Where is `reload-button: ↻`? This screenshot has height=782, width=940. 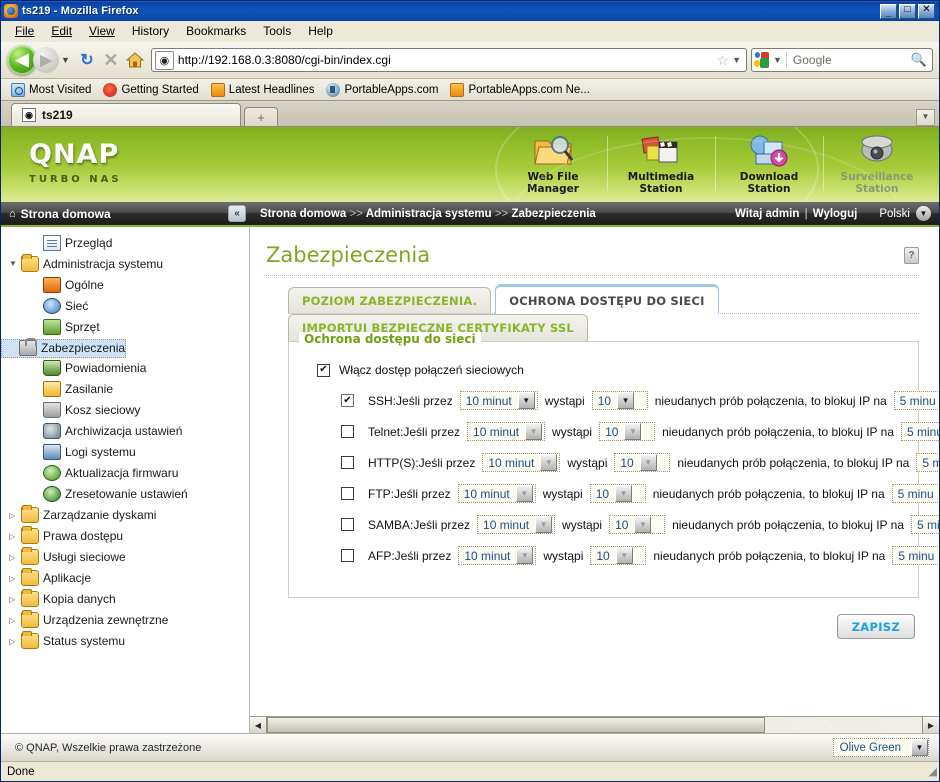
reload-button: ↻ is located at coordinates (87, 60).